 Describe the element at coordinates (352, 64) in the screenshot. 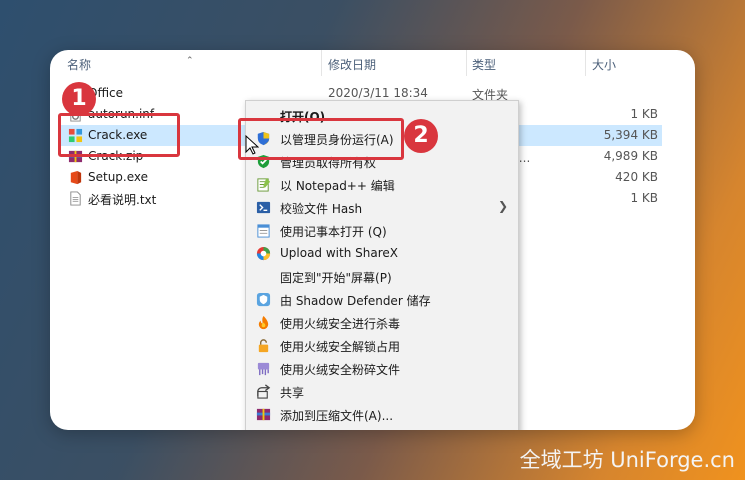

I see `column-date: 修改日期` at that location.